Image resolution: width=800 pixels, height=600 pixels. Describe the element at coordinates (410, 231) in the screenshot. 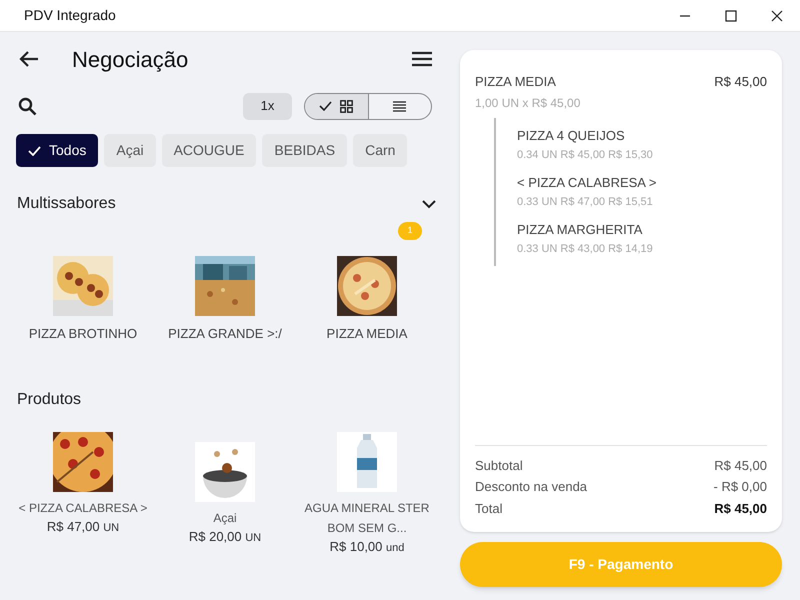

I see `count-badge: 1` at that location.